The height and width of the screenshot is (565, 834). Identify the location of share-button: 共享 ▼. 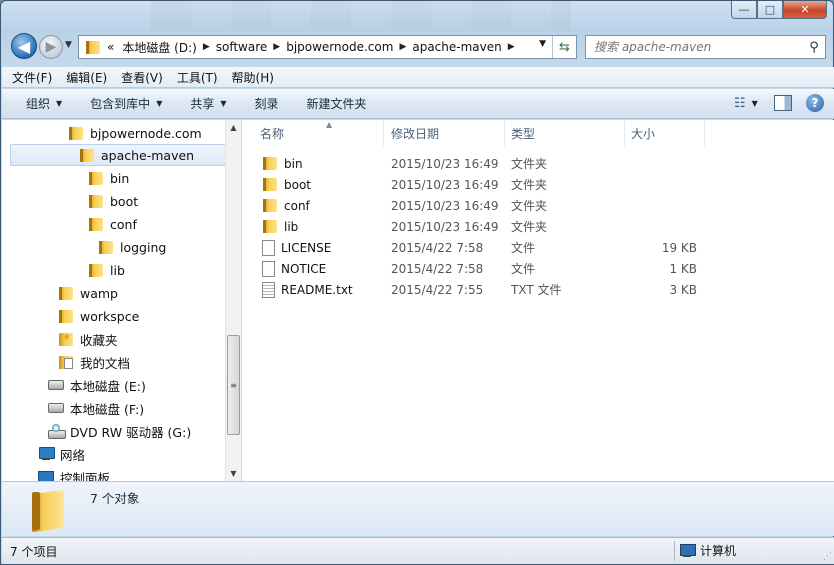
(208, 103).